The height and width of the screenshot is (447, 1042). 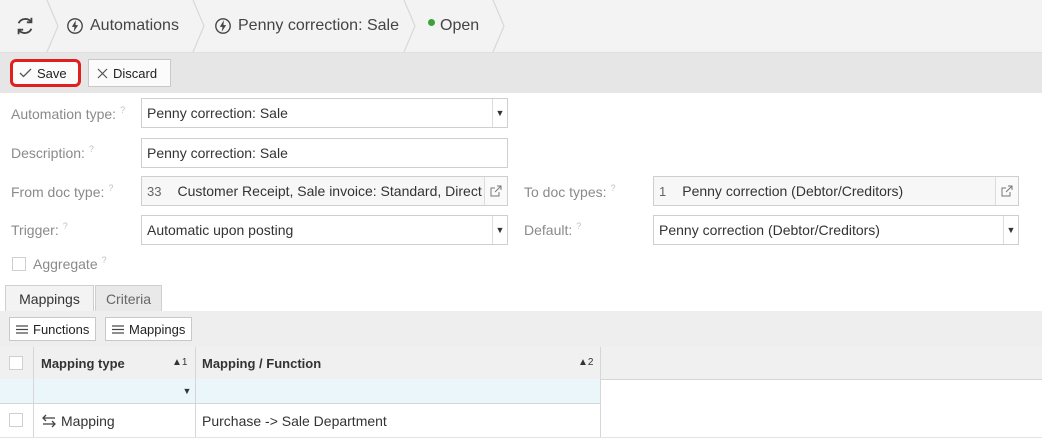 What do you see at coordinates (318, 25) in the screenshot?
I see `breadcrumb-current-label: Penny correction: Sale` at bounding box center [318, 25].